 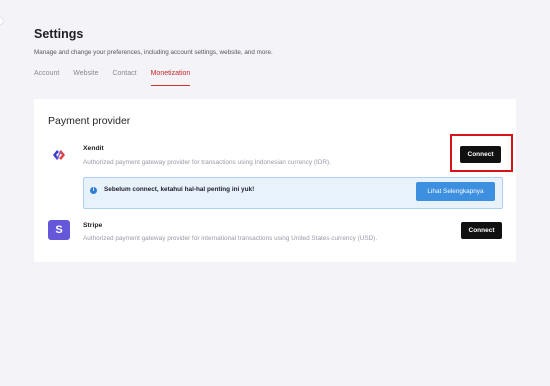 I want to click on xendit-name: Xendit, so click(x=93, y=148).